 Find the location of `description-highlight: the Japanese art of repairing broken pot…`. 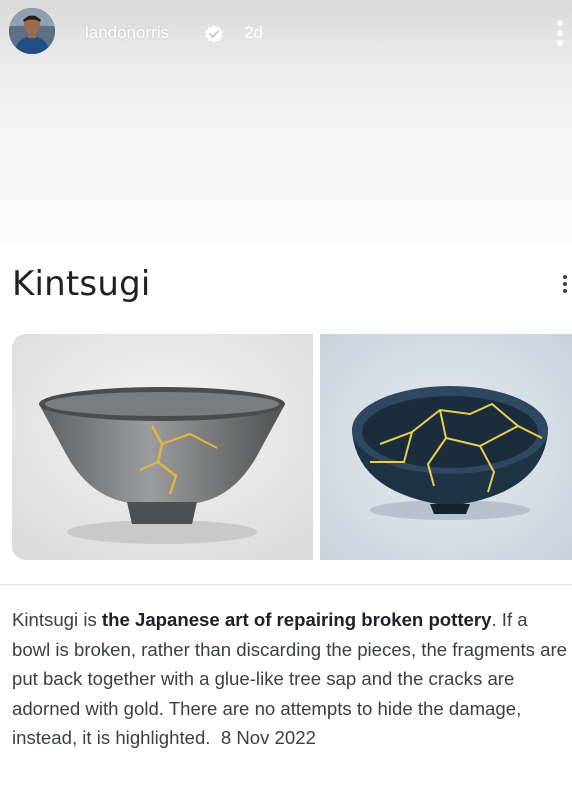

description-highlight: the Japanese art of repairing broken pot… is located at coordinates (296, 619).